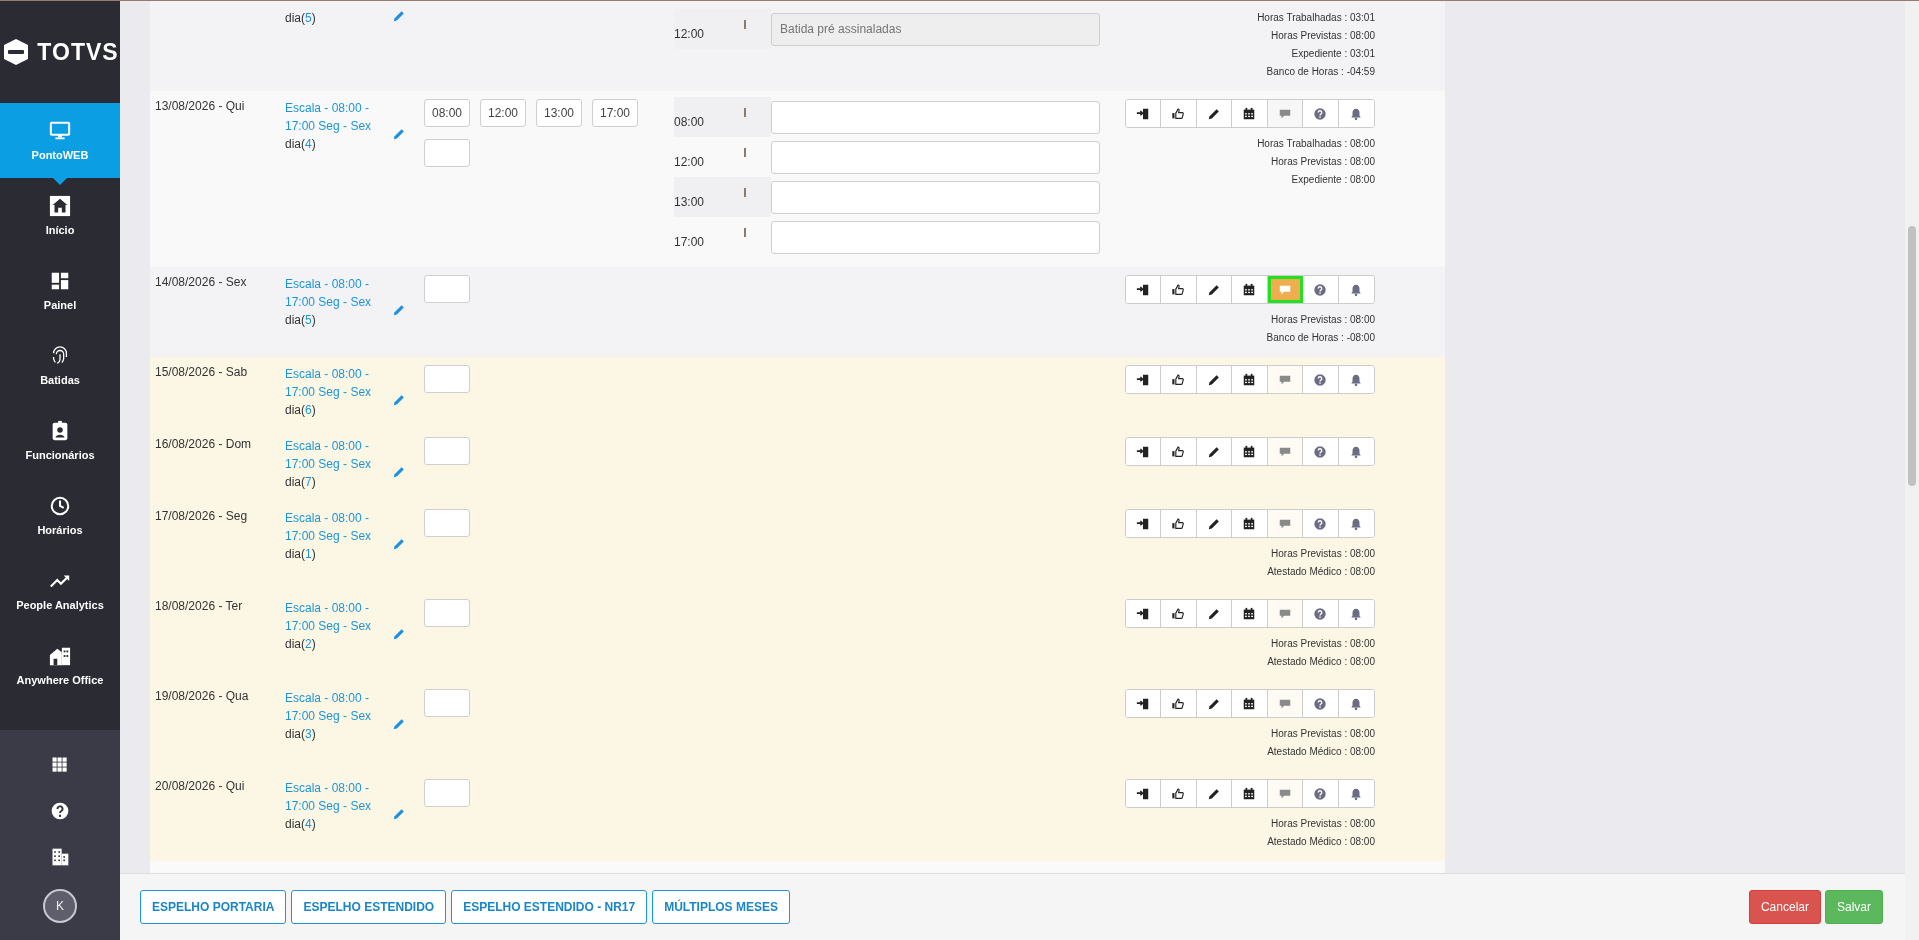 The image size is (1919, 940). I want to click on help-icon, so click(60, 811).